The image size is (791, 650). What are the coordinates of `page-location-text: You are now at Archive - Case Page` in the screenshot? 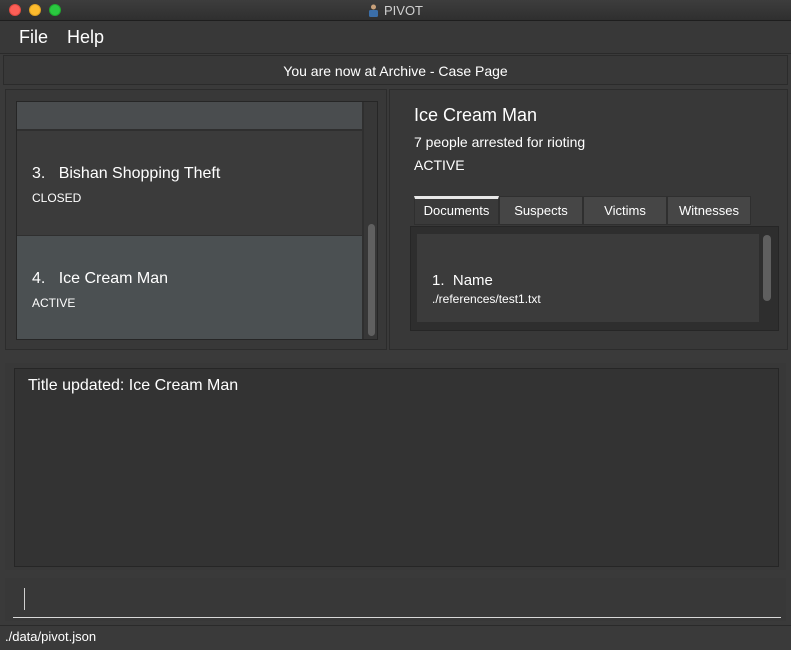 It's located at (395, 71).